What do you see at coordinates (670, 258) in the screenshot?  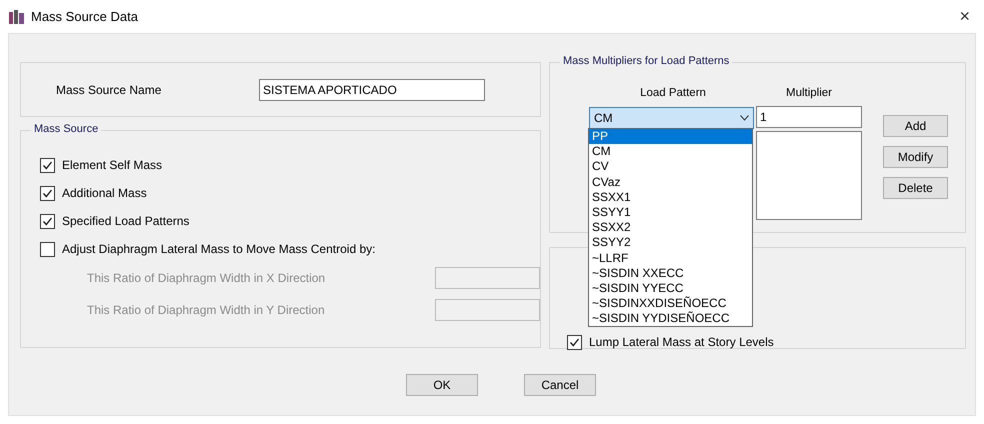 I see `dropdown-option: ~LLRF` at bounding box center [670, 258].